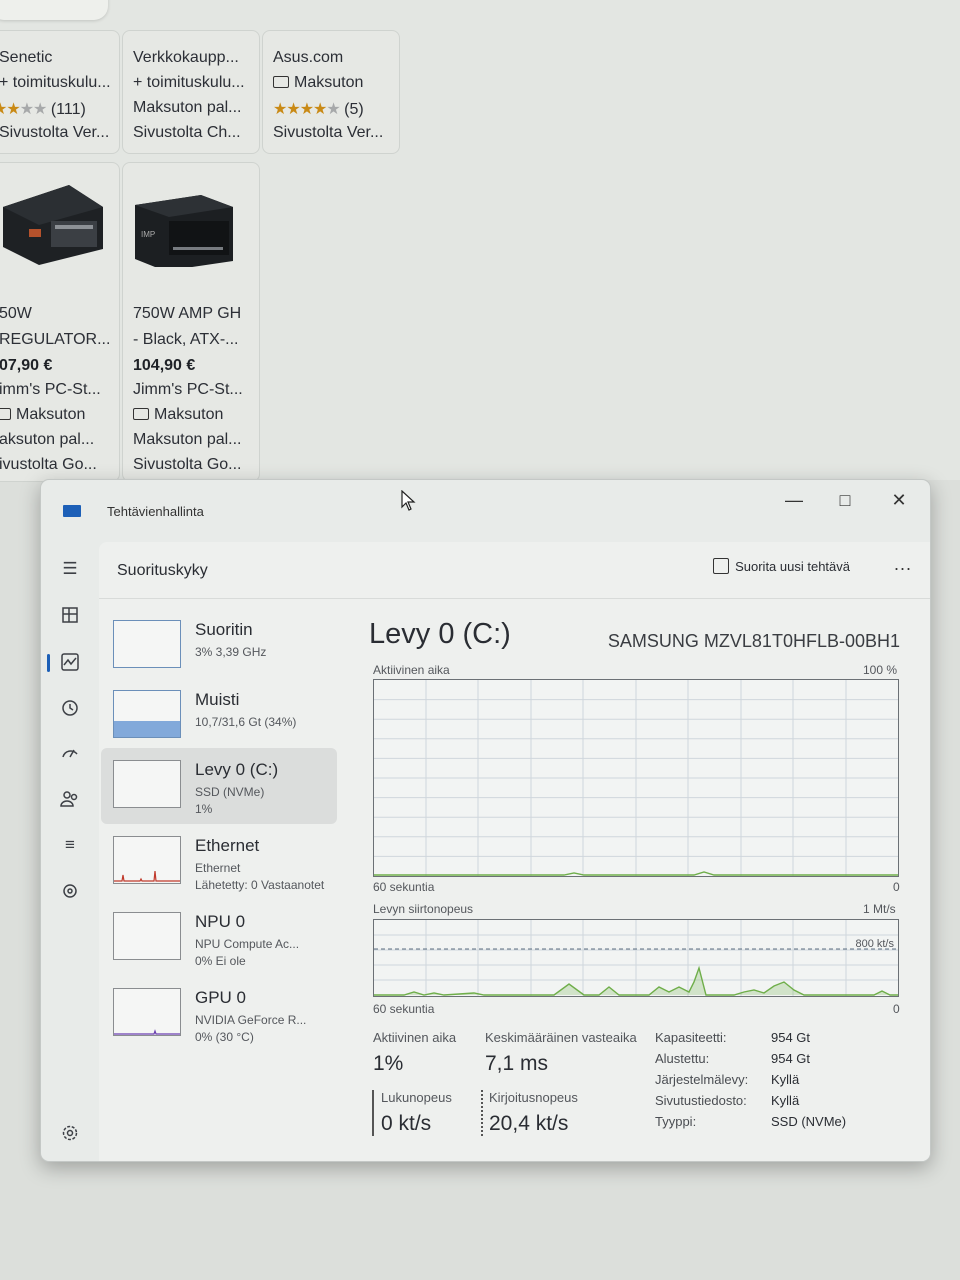 The width and height of the screenshot is (960, 1280). What do you see at coordinates (517, 1063) in the screenshot?
I see `response-time-value: 7,1 ms` at bounding box center [517, 1063].